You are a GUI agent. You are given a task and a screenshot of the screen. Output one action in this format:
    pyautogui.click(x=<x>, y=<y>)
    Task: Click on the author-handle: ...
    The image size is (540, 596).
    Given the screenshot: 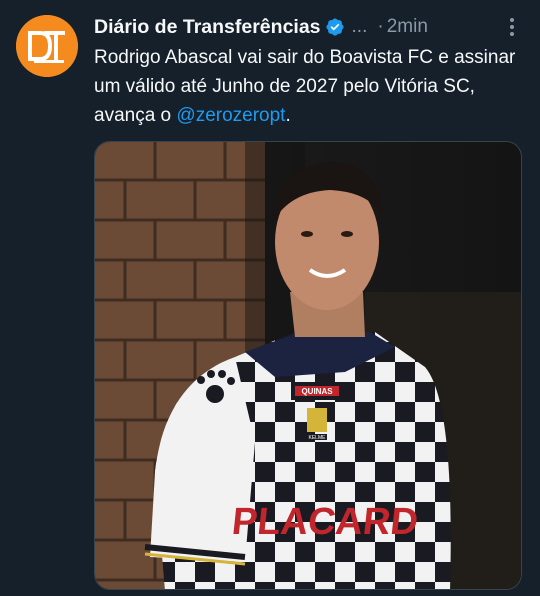 What is the action you would take?
    pyautogui.click(x=360, y=27)
    